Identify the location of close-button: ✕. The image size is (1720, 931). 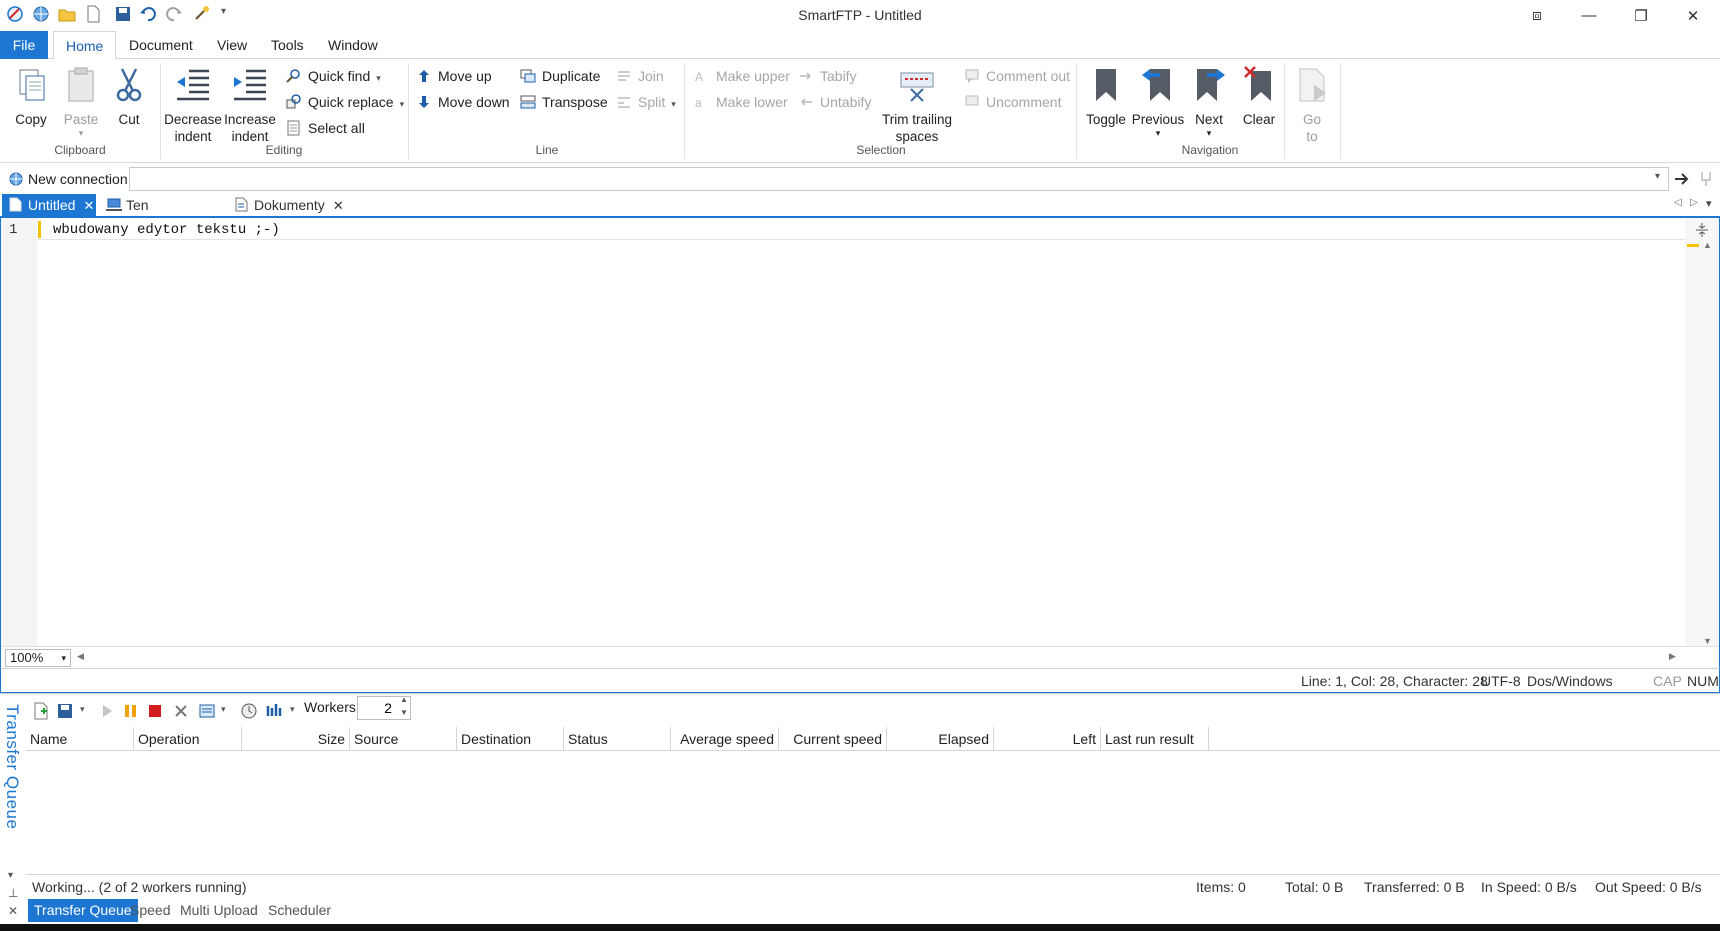
(1693, 15).